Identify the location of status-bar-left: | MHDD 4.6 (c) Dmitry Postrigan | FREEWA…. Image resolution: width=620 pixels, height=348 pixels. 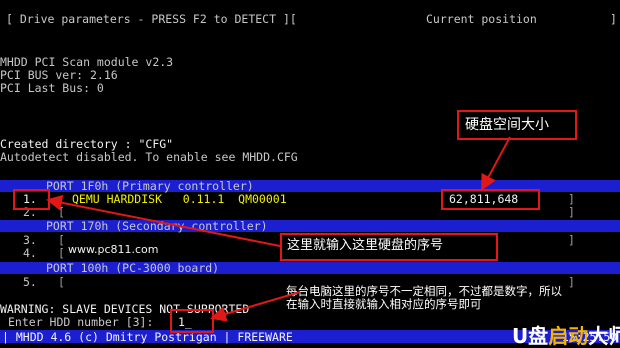
(147, 337).